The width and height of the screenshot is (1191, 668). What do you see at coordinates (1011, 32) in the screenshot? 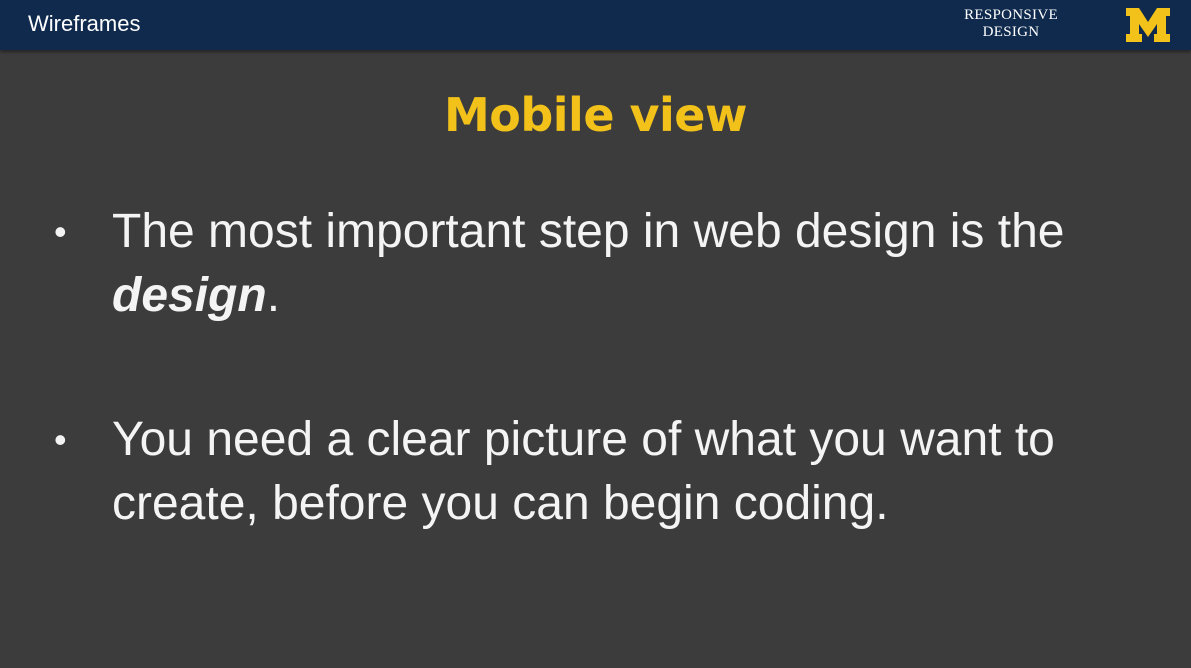
I see `course-name-line2: DESIGN` at bounding box center [1011, 32].